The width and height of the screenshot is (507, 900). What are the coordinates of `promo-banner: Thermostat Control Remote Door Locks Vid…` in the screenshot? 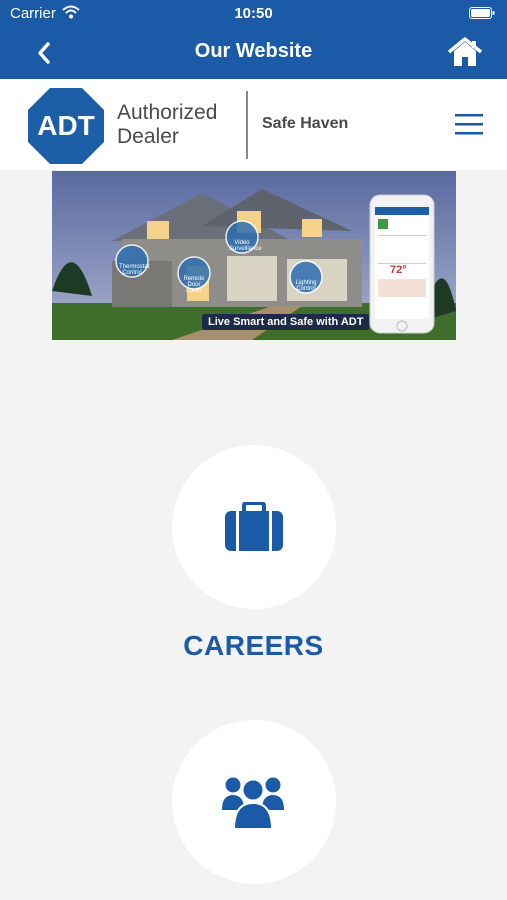 It's located at (254, 255).